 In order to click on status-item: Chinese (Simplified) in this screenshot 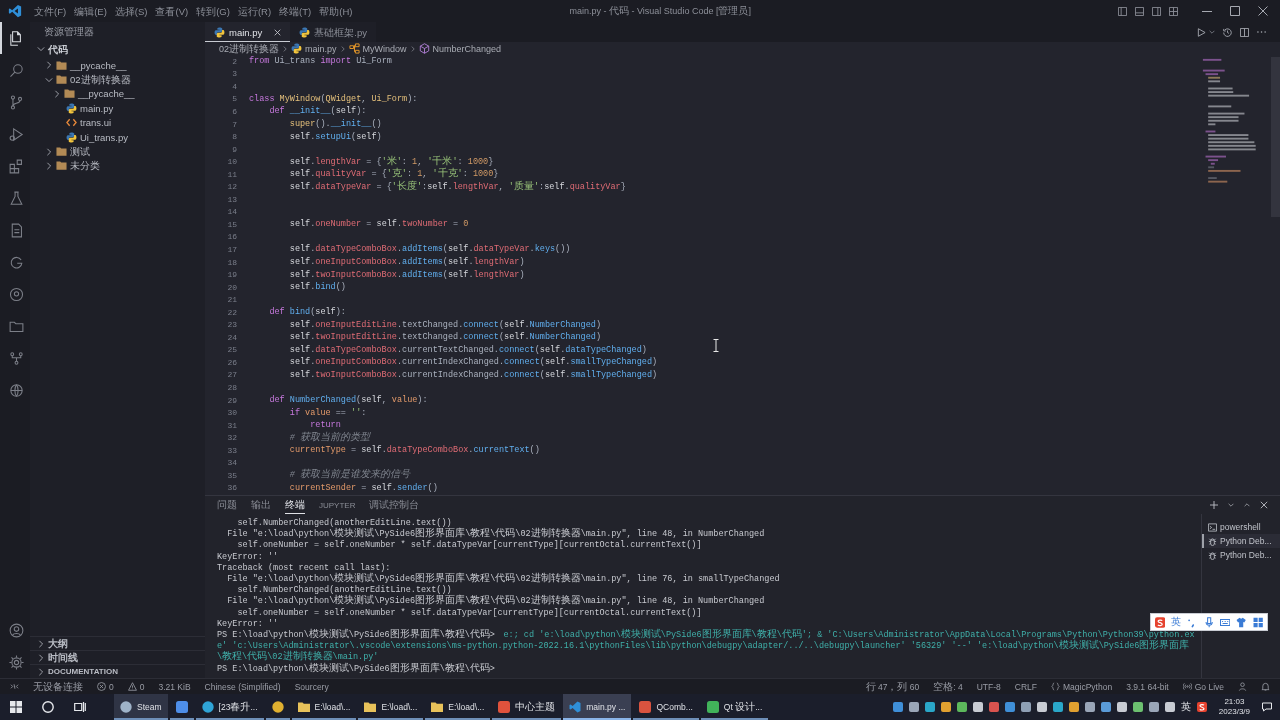, I will do `click(242, 686)`.